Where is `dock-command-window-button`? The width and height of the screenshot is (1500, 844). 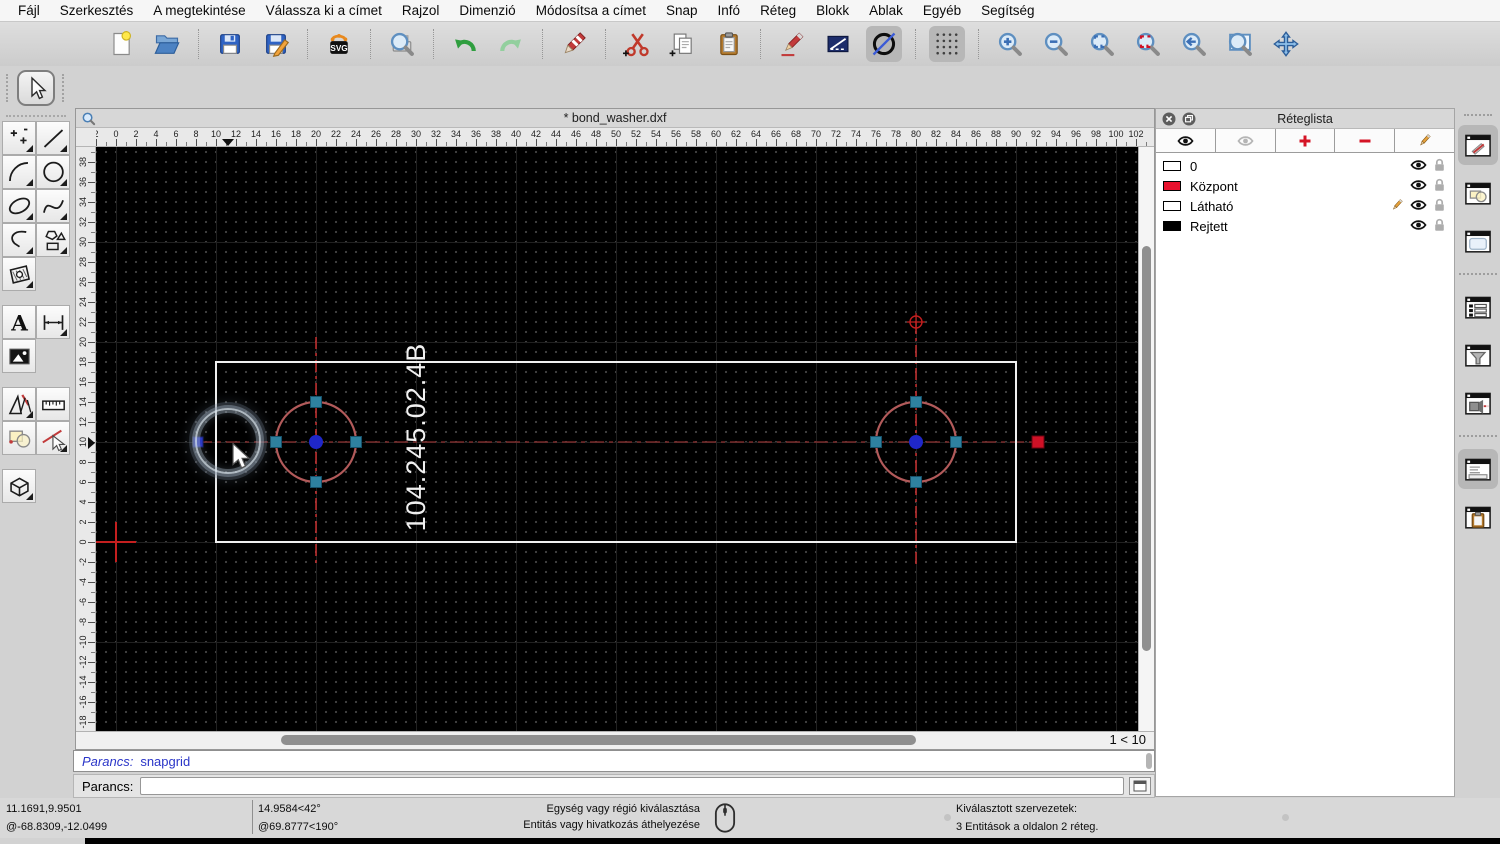 dock-command-window-button is located at coordinates (1477, 469).